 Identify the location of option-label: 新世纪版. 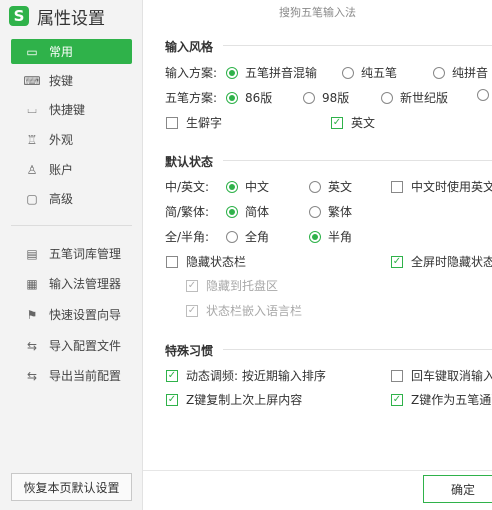
(424, 98).